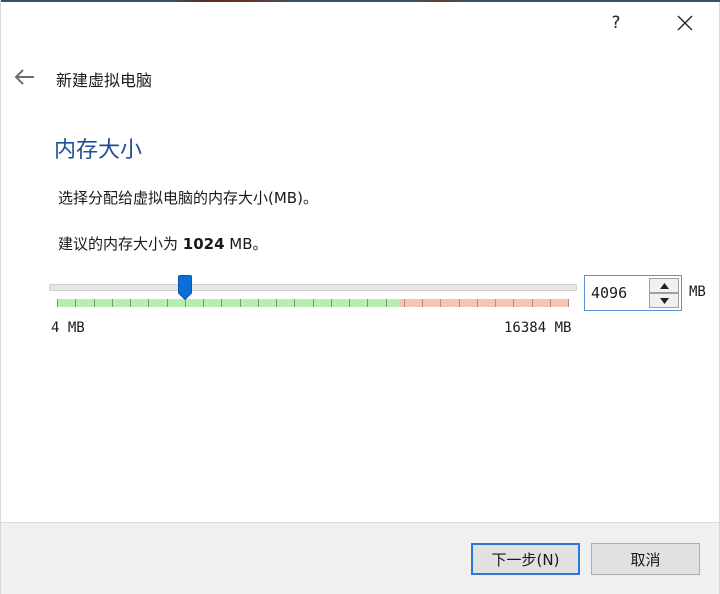 This screenshot has width=720, height=594. I want to click on memory-slider, so click(313, 292).